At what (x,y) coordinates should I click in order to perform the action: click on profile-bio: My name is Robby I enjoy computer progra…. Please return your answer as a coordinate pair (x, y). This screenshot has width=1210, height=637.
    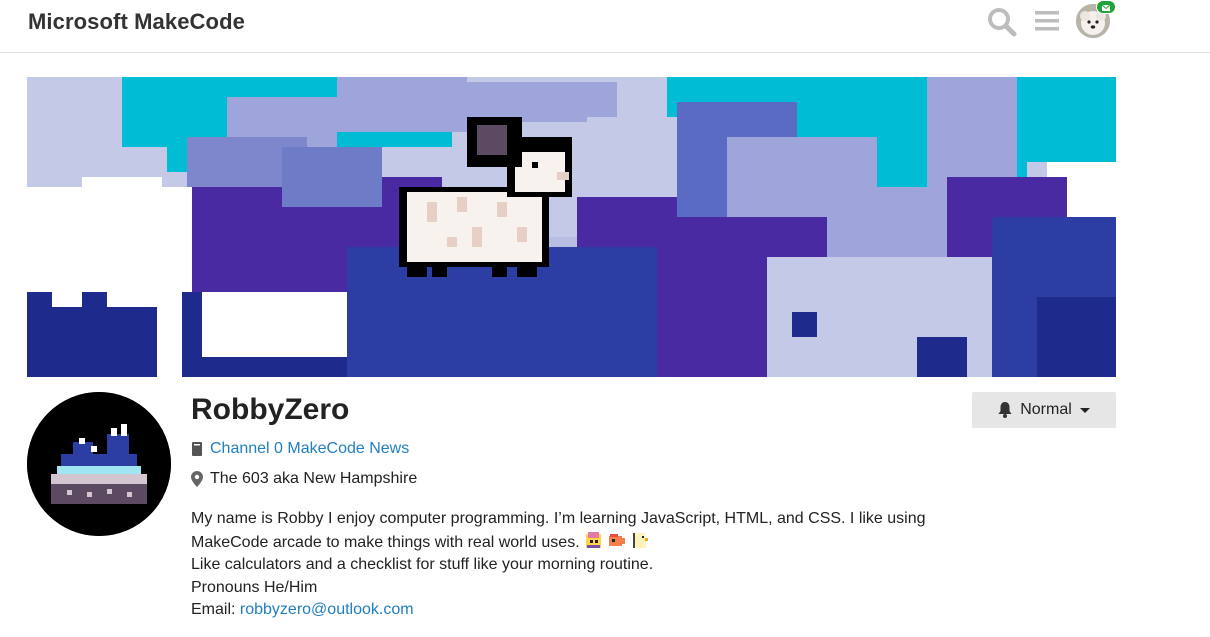
    Looking at the image, I should click on (571, 565).